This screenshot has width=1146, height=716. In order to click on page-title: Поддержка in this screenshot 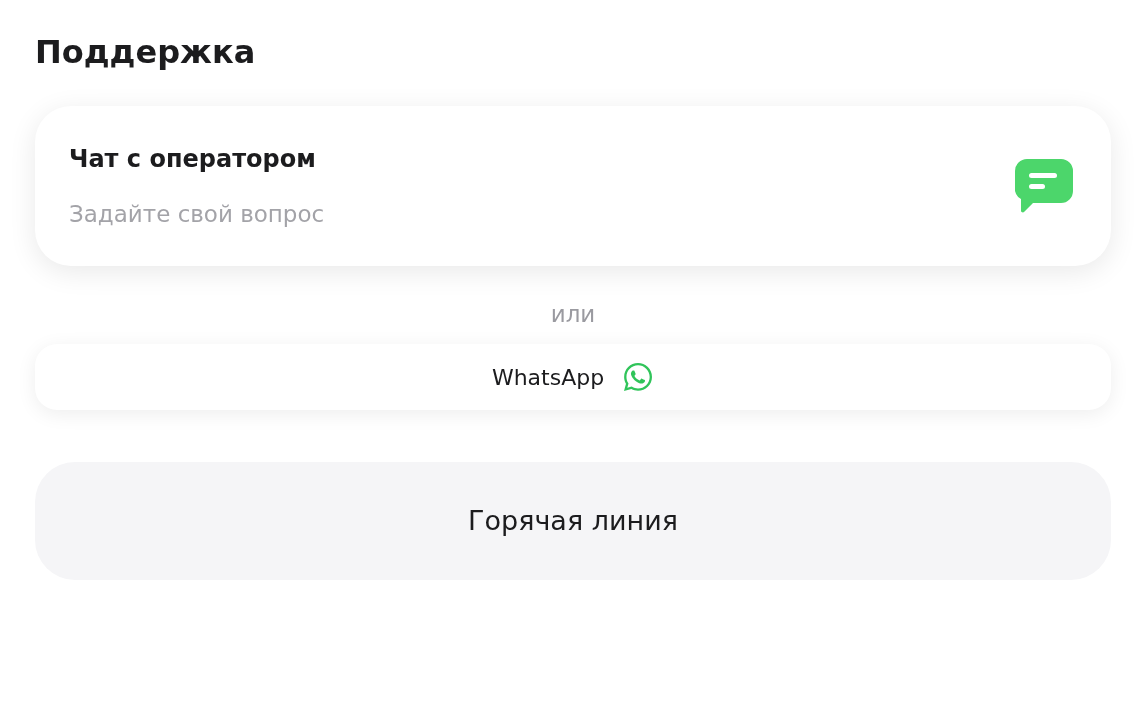, I will do `click(145, 52)`.